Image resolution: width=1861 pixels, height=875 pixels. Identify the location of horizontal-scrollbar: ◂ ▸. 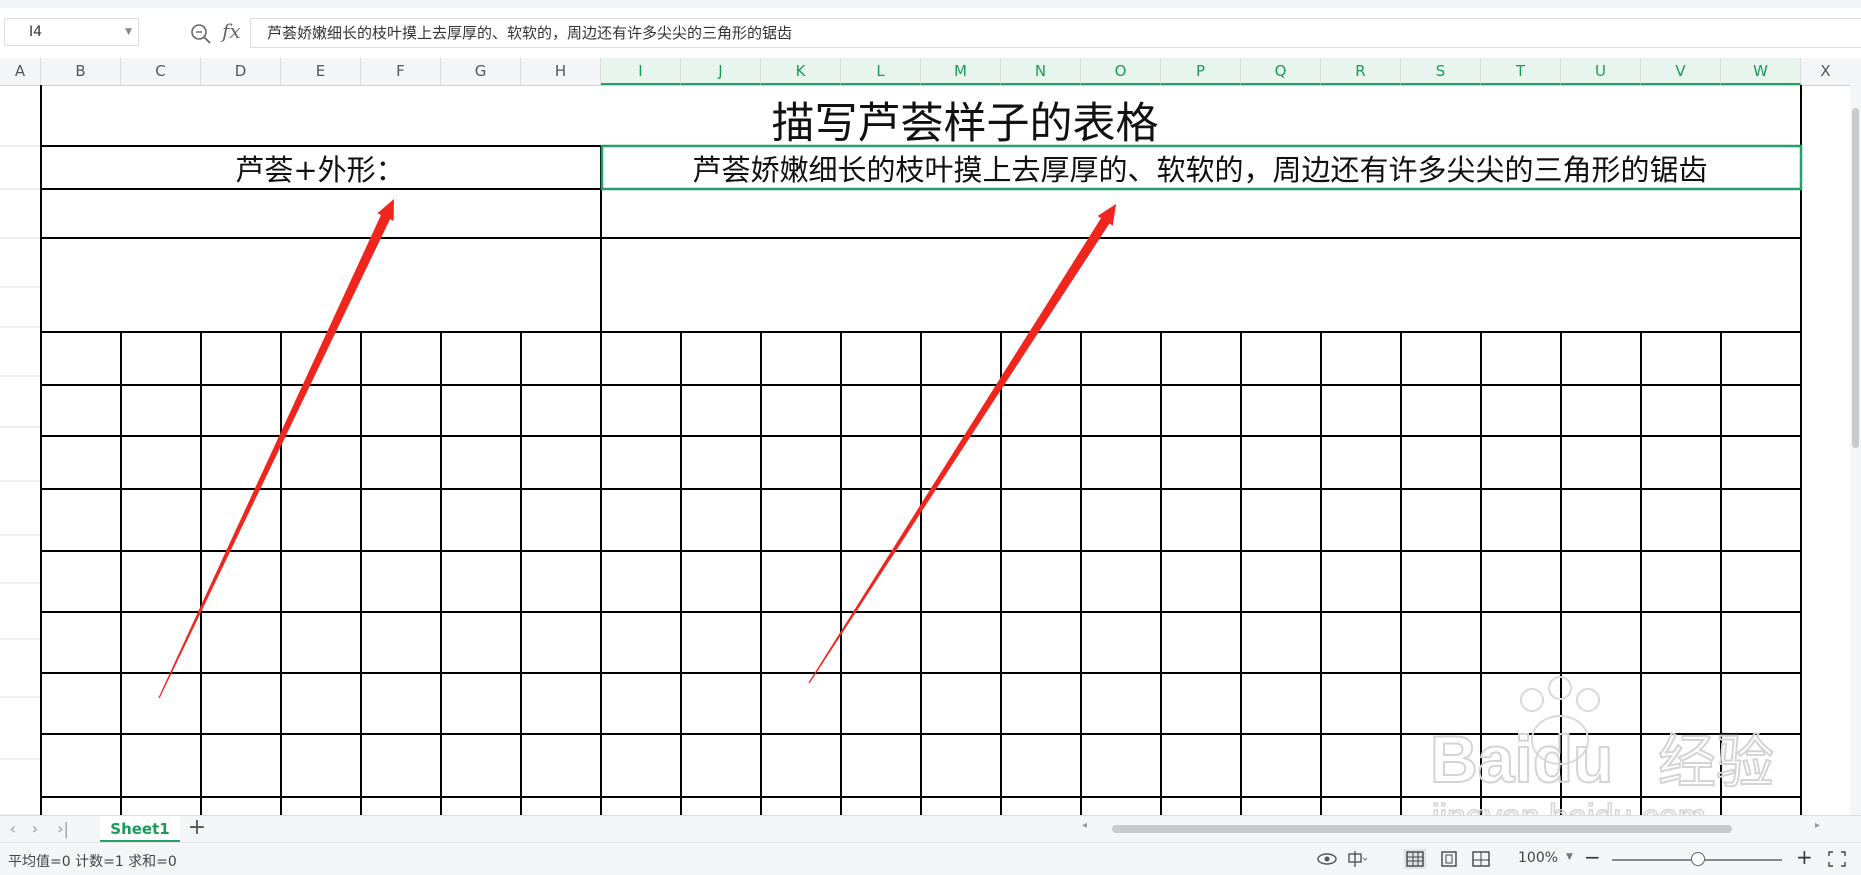
(1451, 828).